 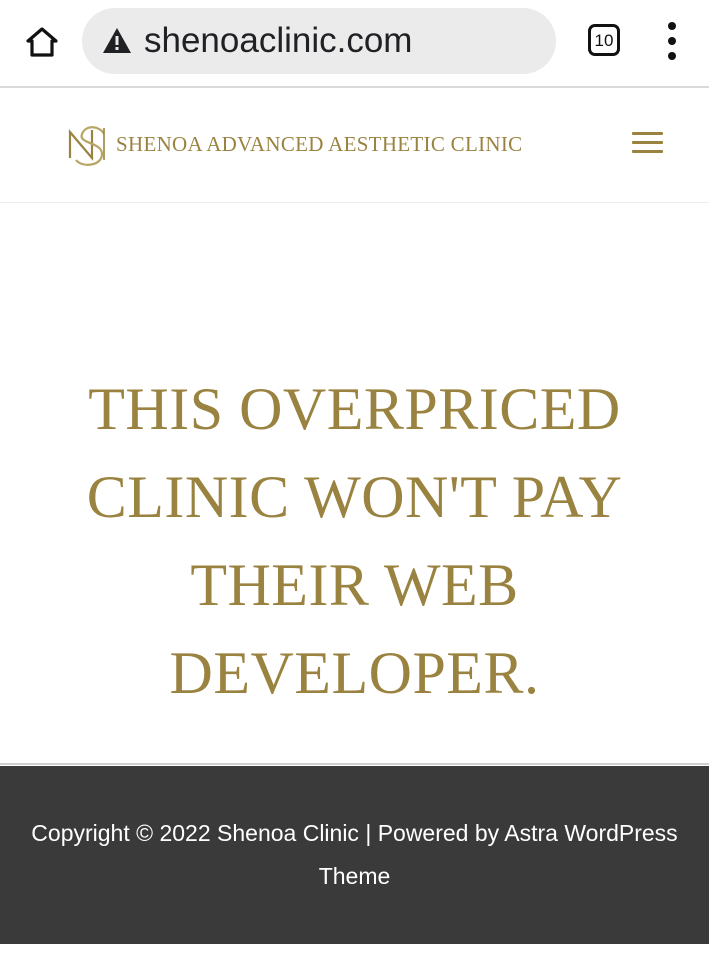 I want to click on site-menu-button, so click(x=648, y=144).